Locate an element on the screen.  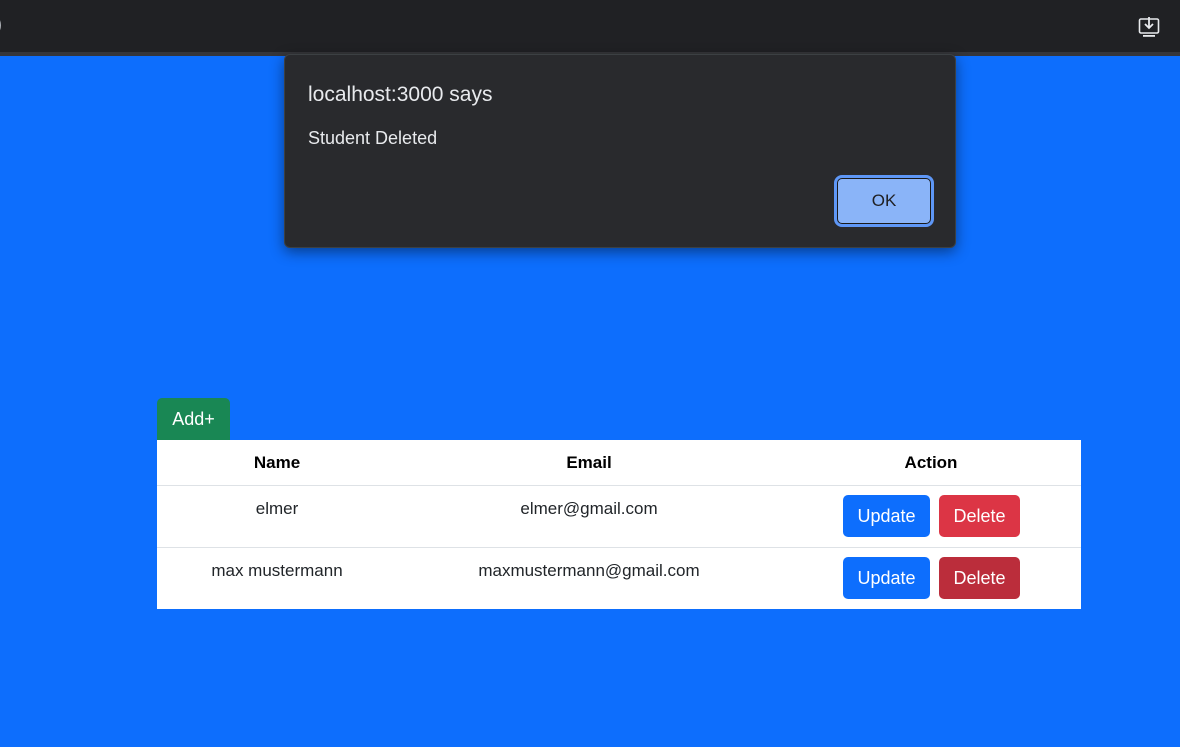
table-header-row: Name Email Action is located at coordinates (619, 463).